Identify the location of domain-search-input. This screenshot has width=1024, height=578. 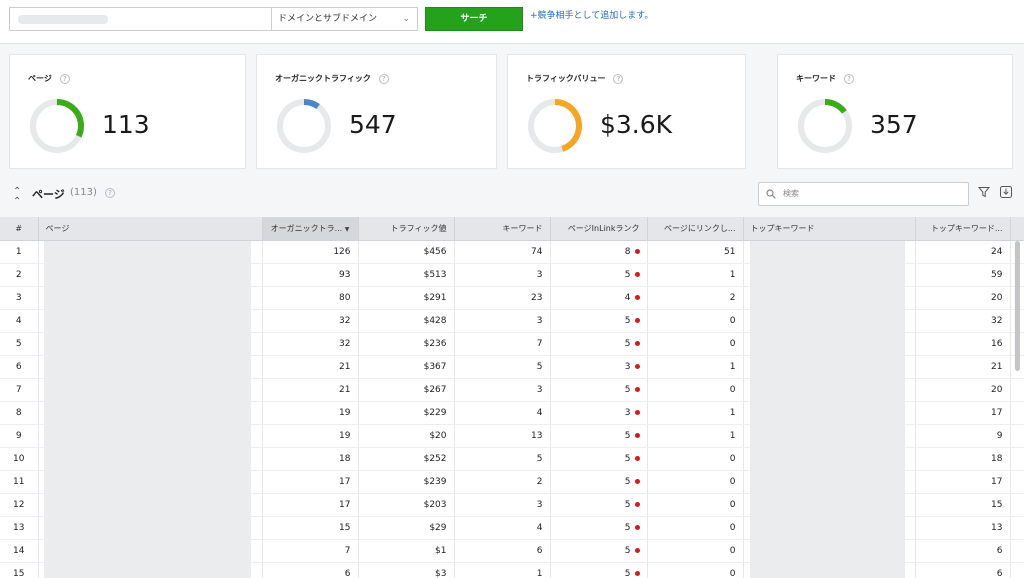
(140, 19).